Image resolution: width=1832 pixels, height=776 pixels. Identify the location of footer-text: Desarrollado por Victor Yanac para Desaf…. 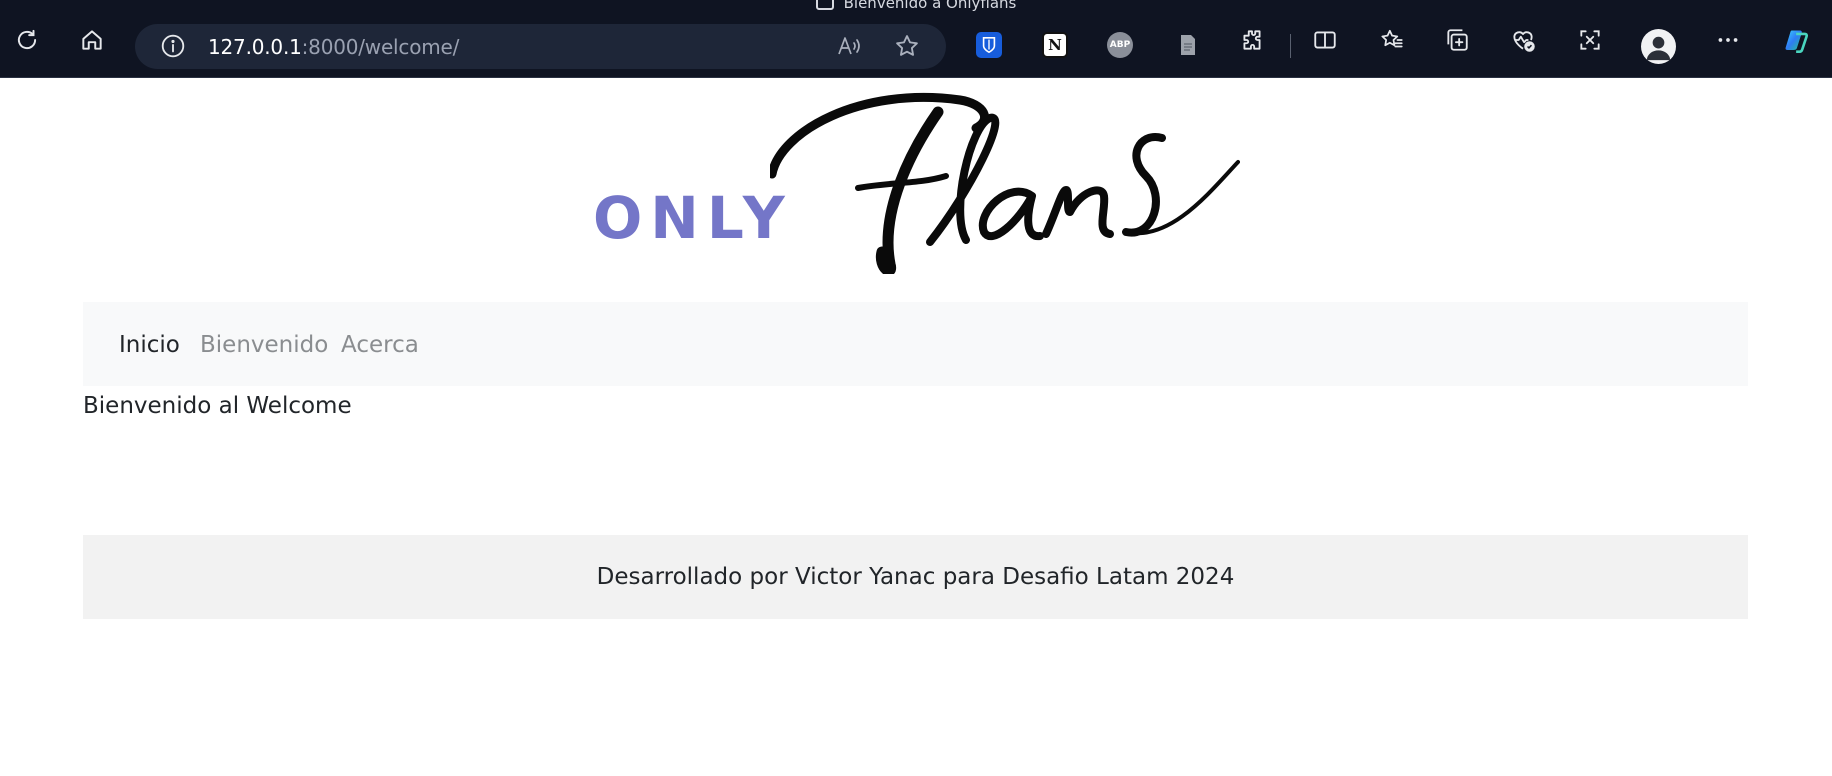
(915, 577).